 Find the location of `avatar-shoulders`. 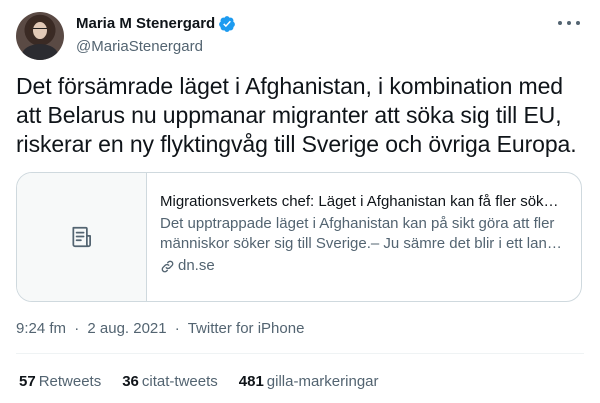

avatar-shoulders is located at coordinates (40, 52).